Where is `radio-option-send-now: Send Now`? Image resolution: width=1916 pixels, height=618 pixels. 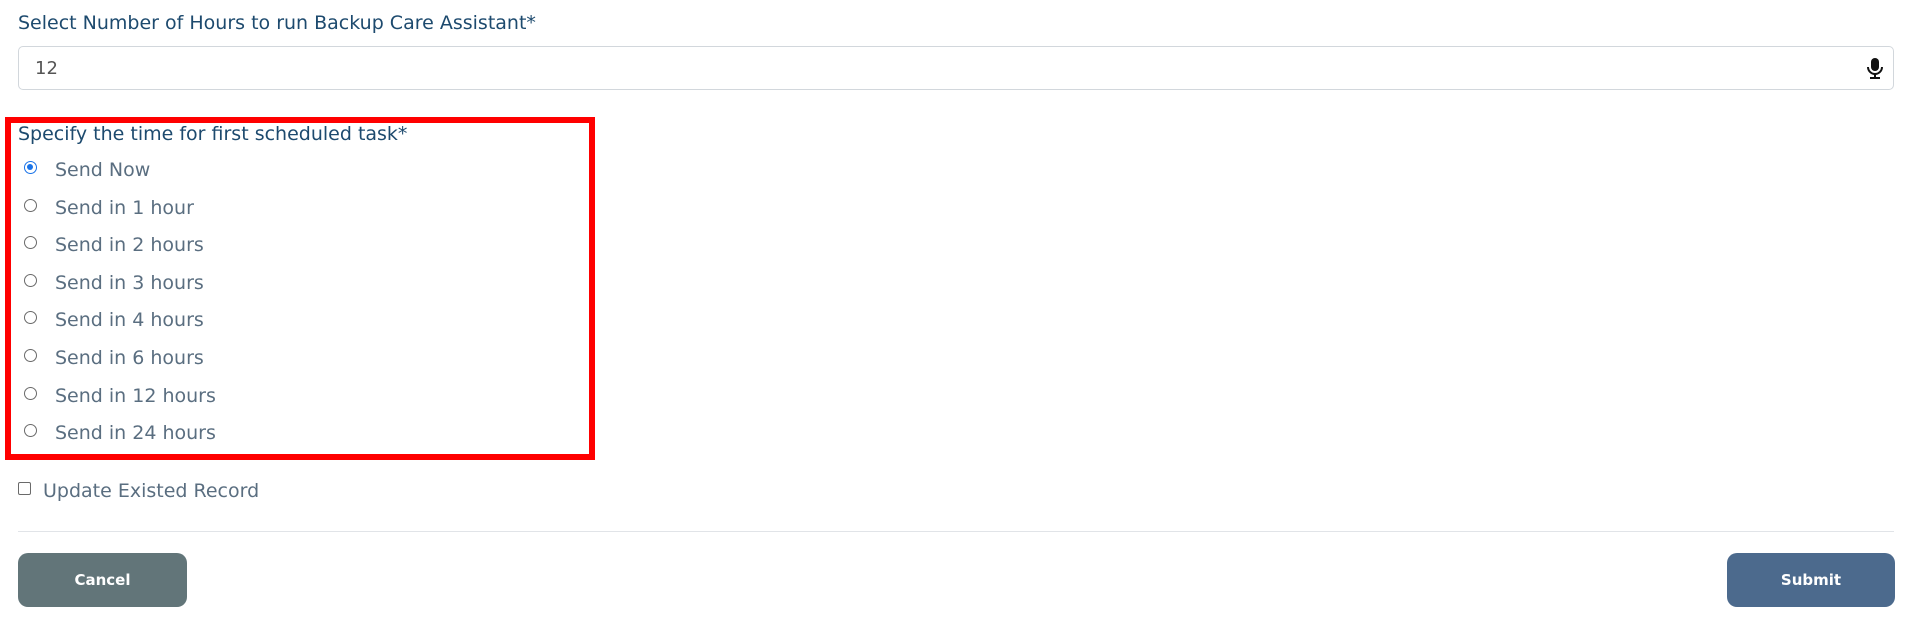 radio-option-send-now: Send Now is located at coordinates (118, 177).